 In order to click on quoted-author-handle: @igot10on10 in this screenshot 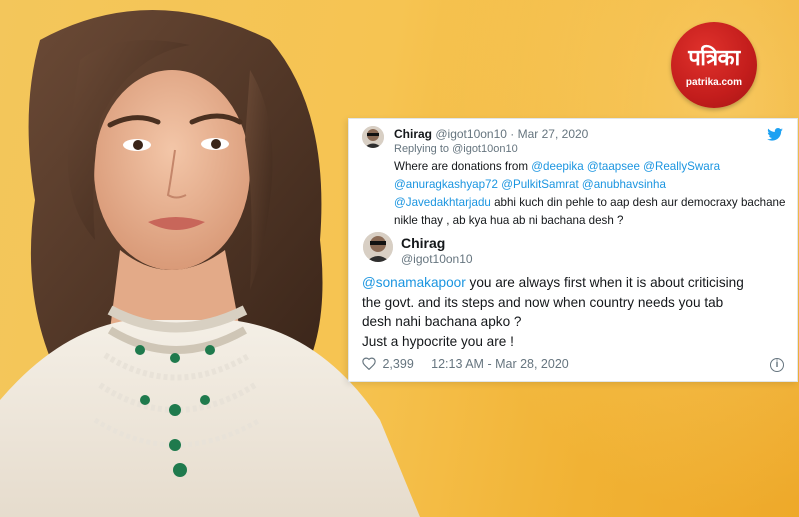, I will do `click(471, 134)`.